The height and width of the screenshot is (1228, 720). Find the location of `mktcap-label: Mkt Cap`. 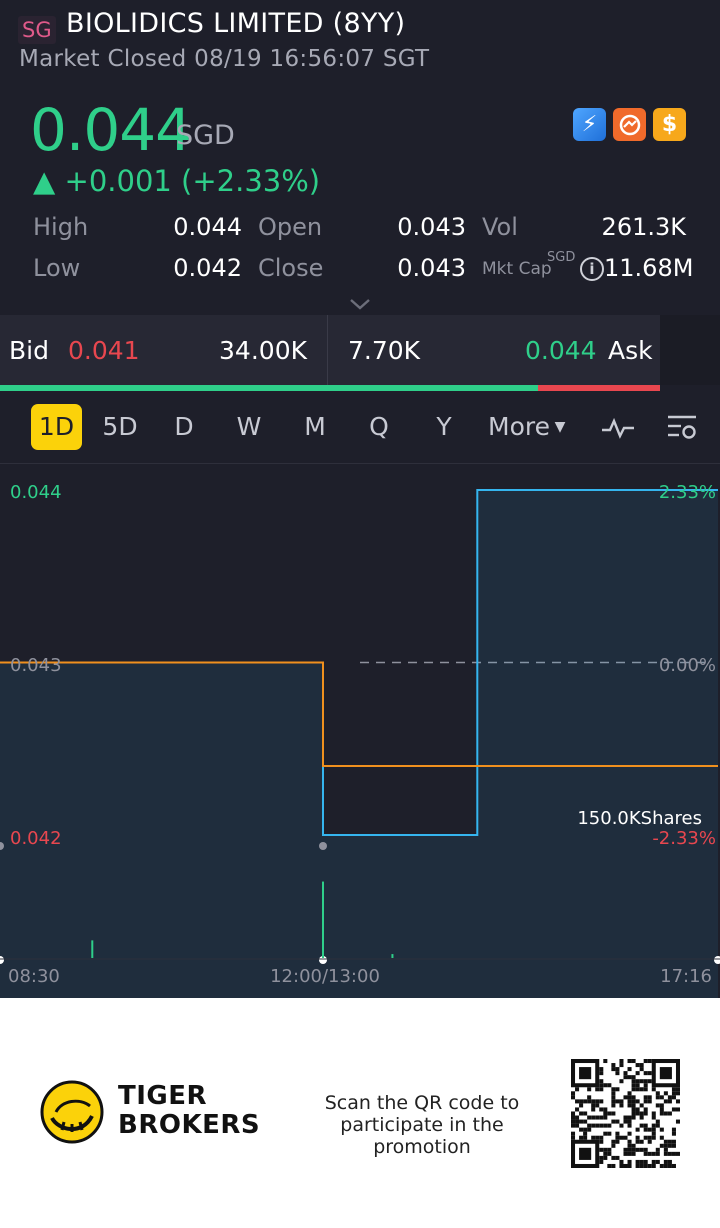

mktcap-label: Mkt Cap is located at coordinates (517, 269).